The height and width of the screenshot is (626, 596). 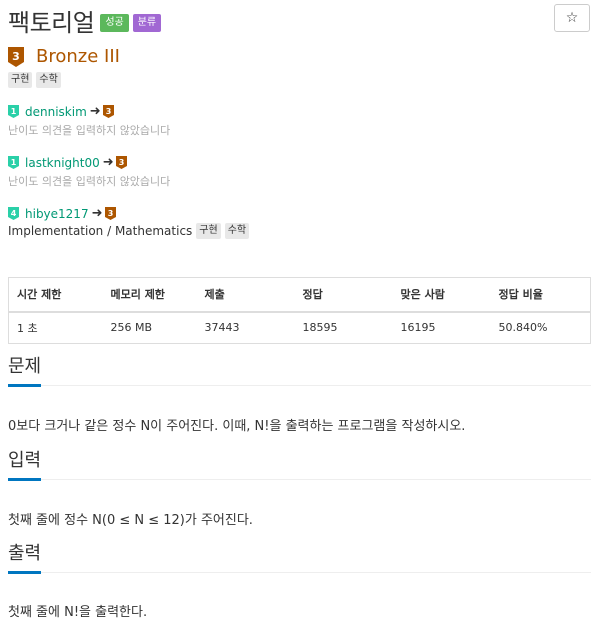 What do you see at coordinates (246, 328) in the screenshot?
I see `table-cell: 37443` at bounding box center [246, 328].